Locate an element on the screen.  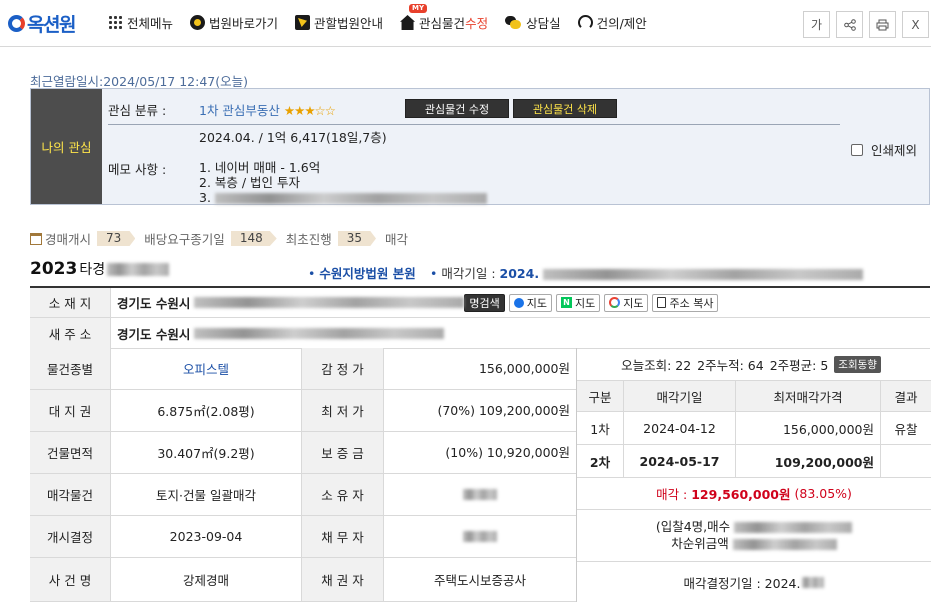
nav-label: 법원바로가기 is located at coordinates (244, 23).